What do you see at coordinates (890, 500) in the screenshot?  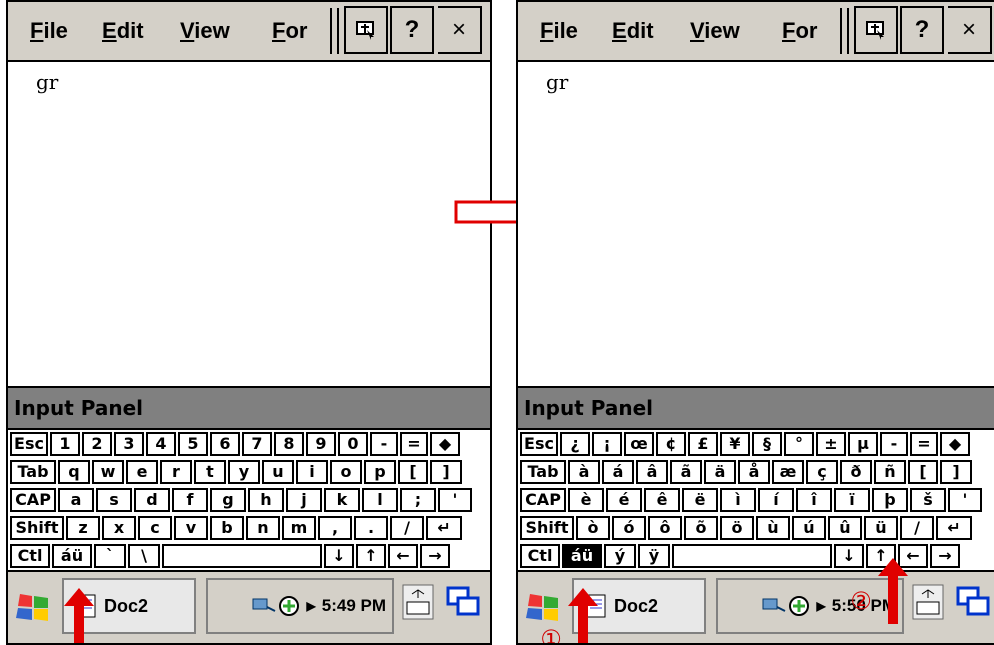 I see `key-þ: þ` at bounding box center [890, 500].